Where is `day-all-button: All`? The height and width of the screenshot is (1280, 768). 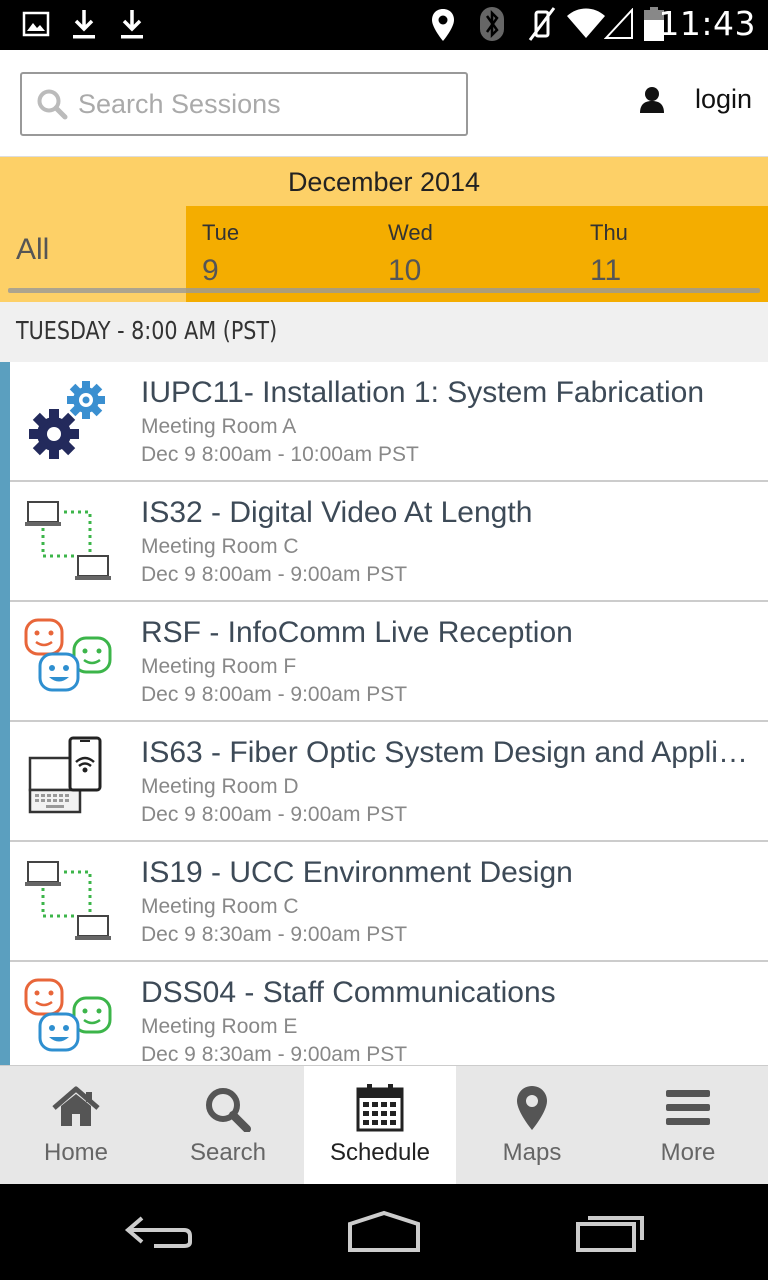 day-all-button: All is located at coordinates (32, 250).